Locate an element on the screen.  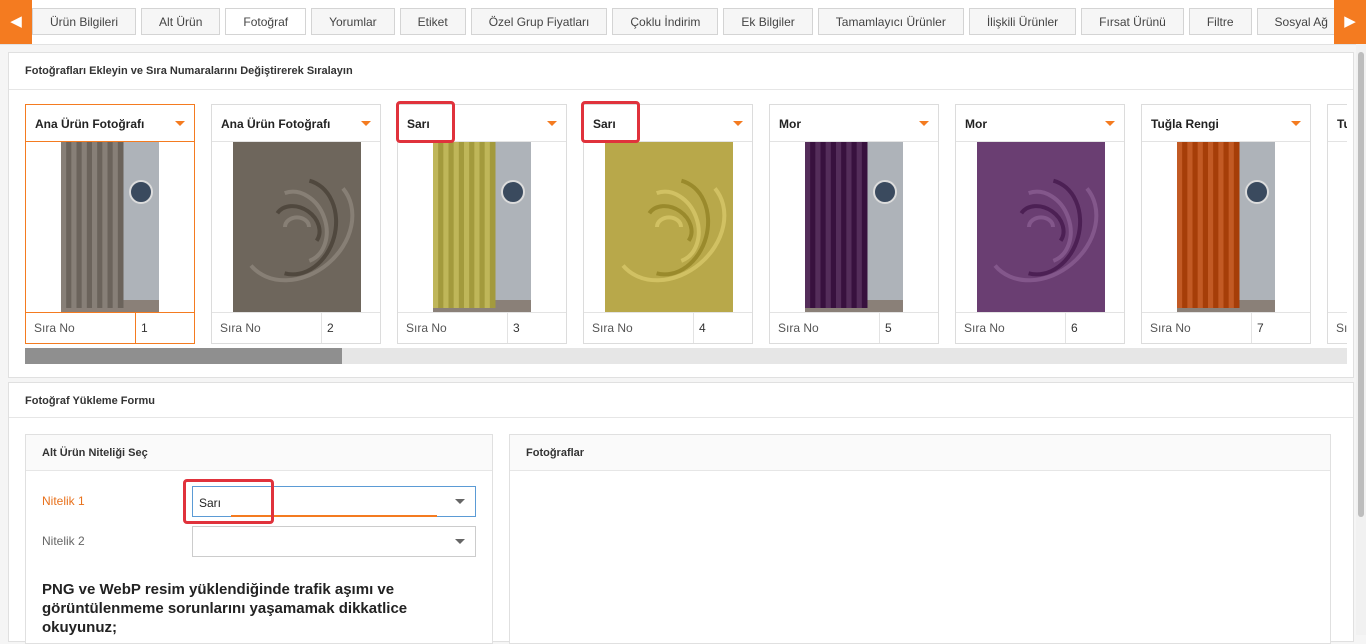
order-input: 6 is located at coordinates (1074, 328).